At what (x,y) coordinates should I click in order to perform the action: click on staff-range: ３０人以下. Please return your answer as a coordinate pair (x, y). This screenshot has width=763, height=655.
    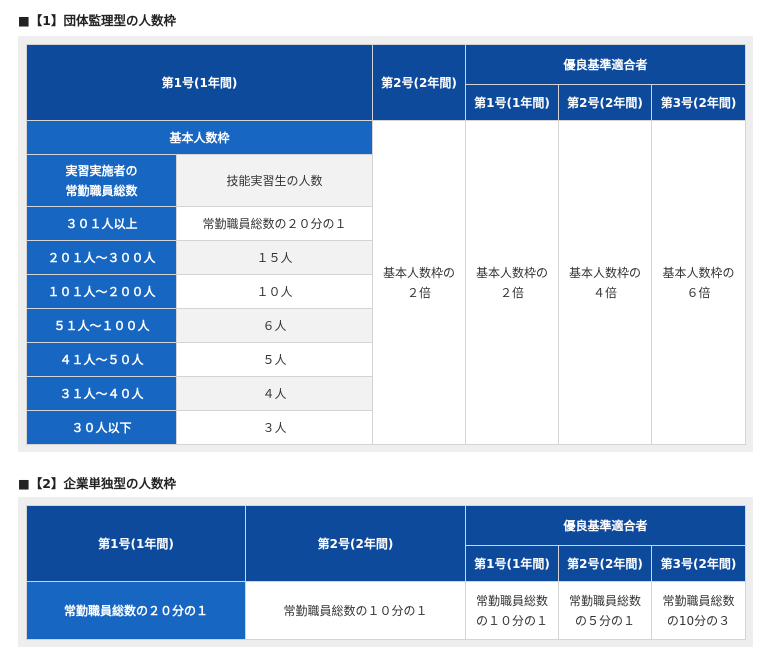
    Looking at the image, I should click on (101, 427).